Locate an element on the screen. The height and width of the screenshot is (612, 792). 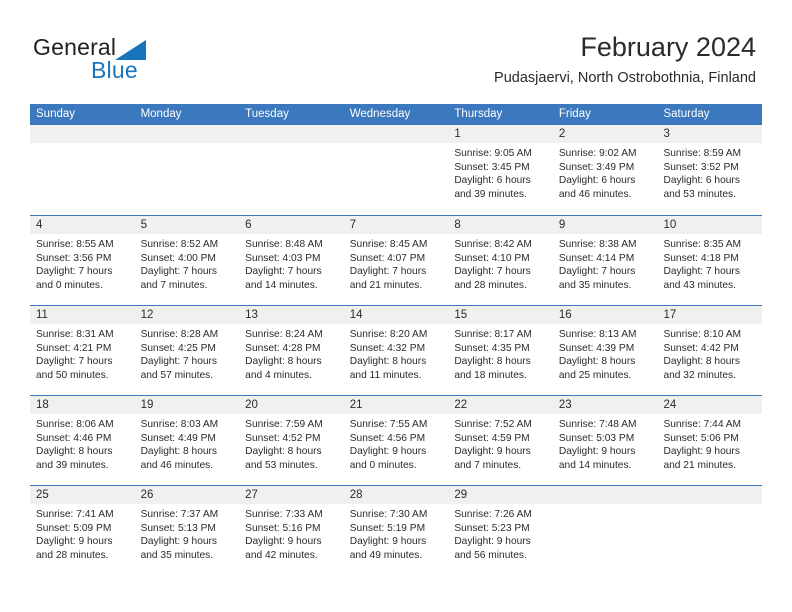
day-number: 23 is located at coordinates (565, 405).